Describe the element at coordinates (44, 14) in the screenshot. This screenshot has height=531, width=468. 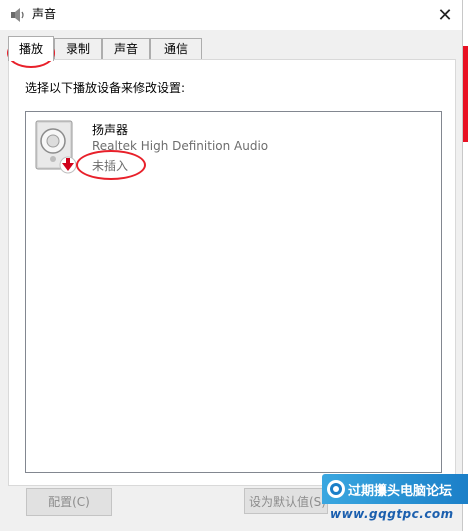
I see `window-title: 声音` at that location.